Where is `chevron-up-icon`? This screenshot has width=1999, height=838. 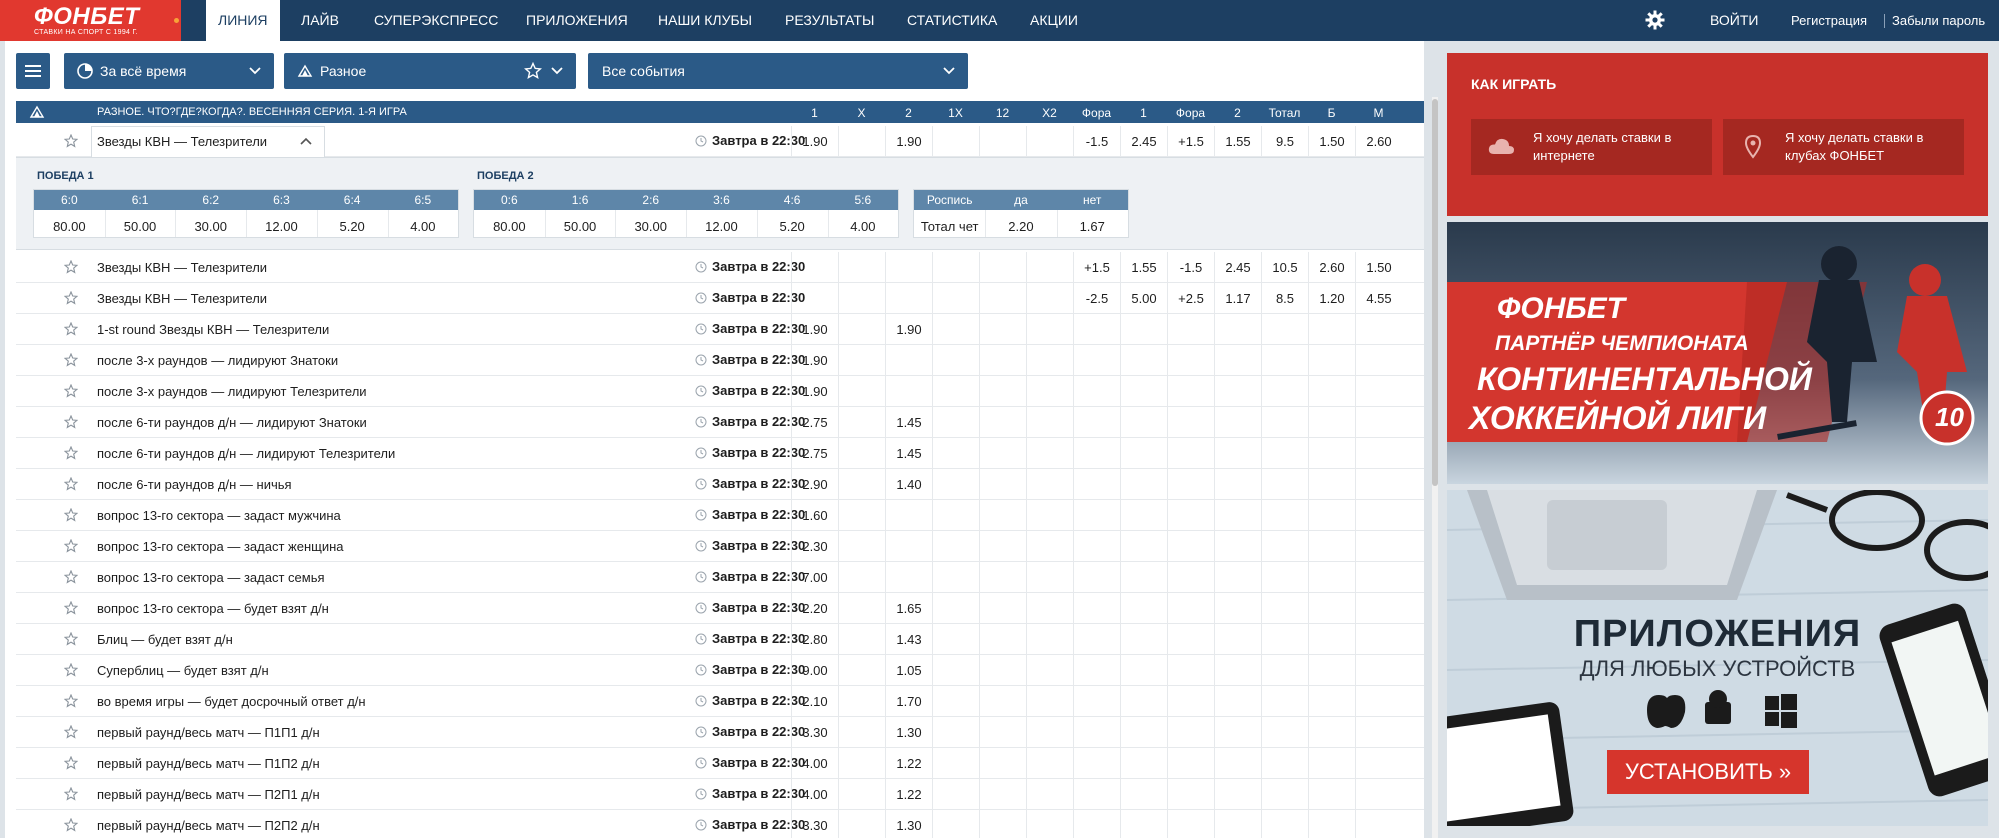 chevron-up-icon is located at coordinates (306, 141).